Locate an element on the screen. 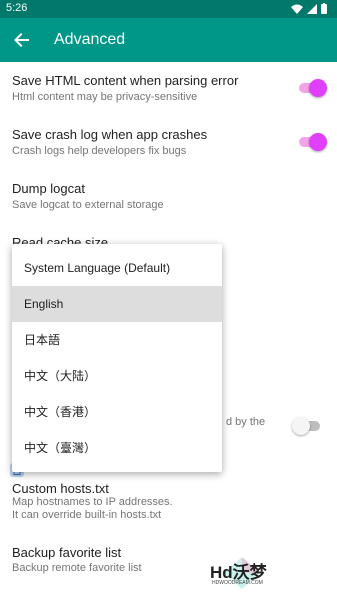 Image resolution: width=337 pixels, height=600 pixels. page-title: Advanced is located at coordinates (90, 39).